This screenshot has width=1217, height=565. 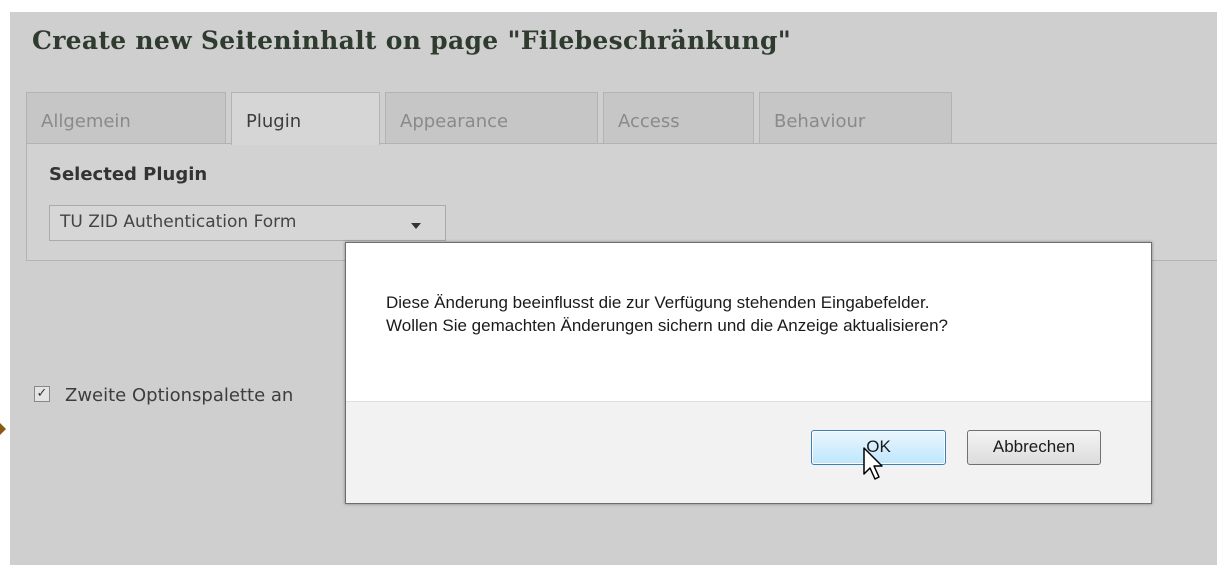 What do you see at coordinates (305, 118) in the screenshot?
I see `tab-plugin: Plugin` at bounding box center [305, 118].